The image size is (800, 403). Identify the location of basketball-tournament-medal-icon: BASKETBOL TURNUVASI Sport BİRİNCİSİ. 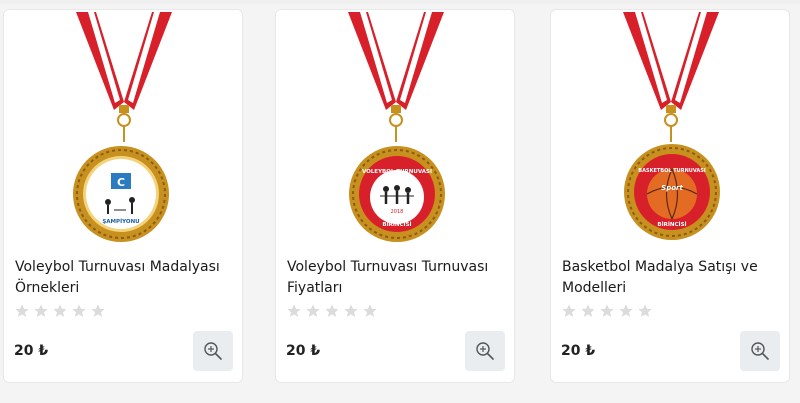
(671, 126).